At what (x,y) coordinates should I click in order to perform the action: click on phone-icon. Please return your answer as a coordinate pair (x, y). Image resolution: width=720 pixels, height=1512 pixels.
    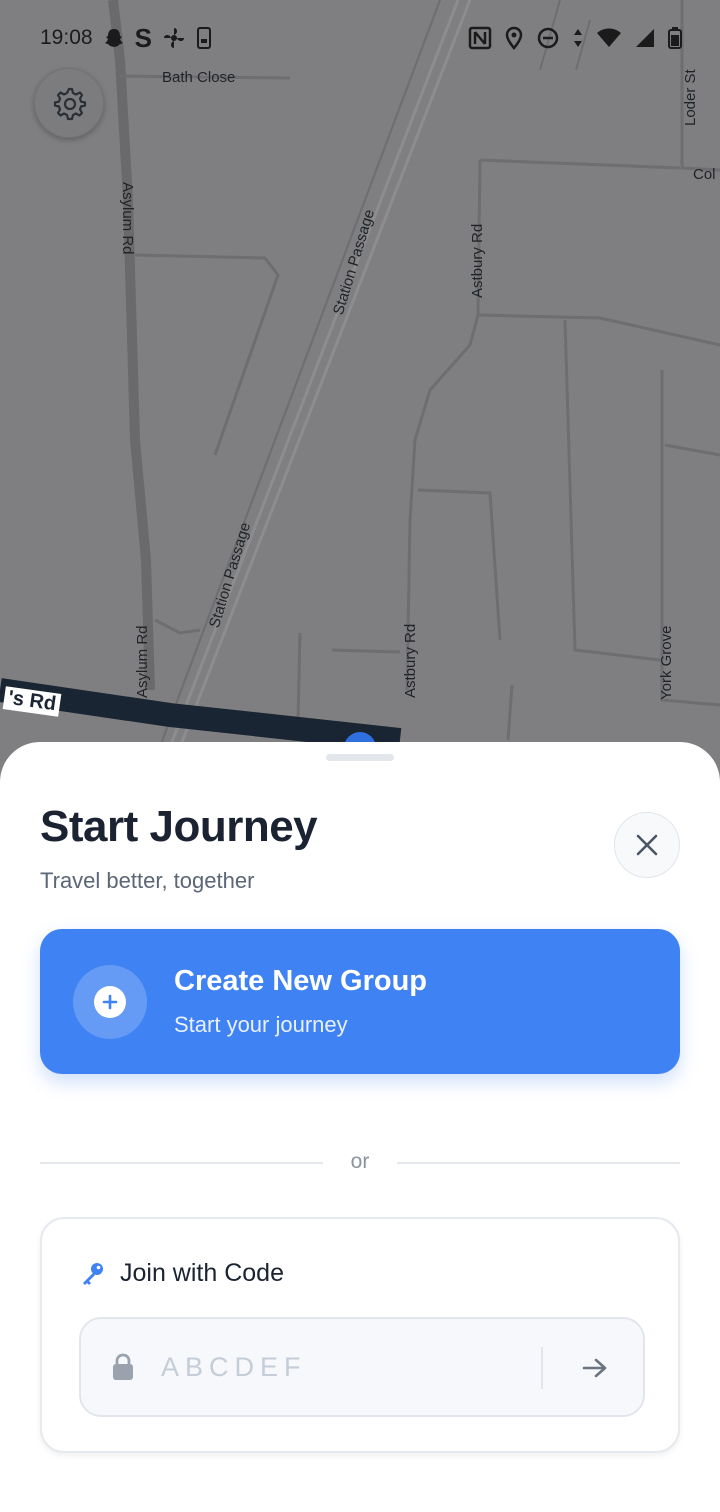
    Looking at the image, I should click on (203, 38).